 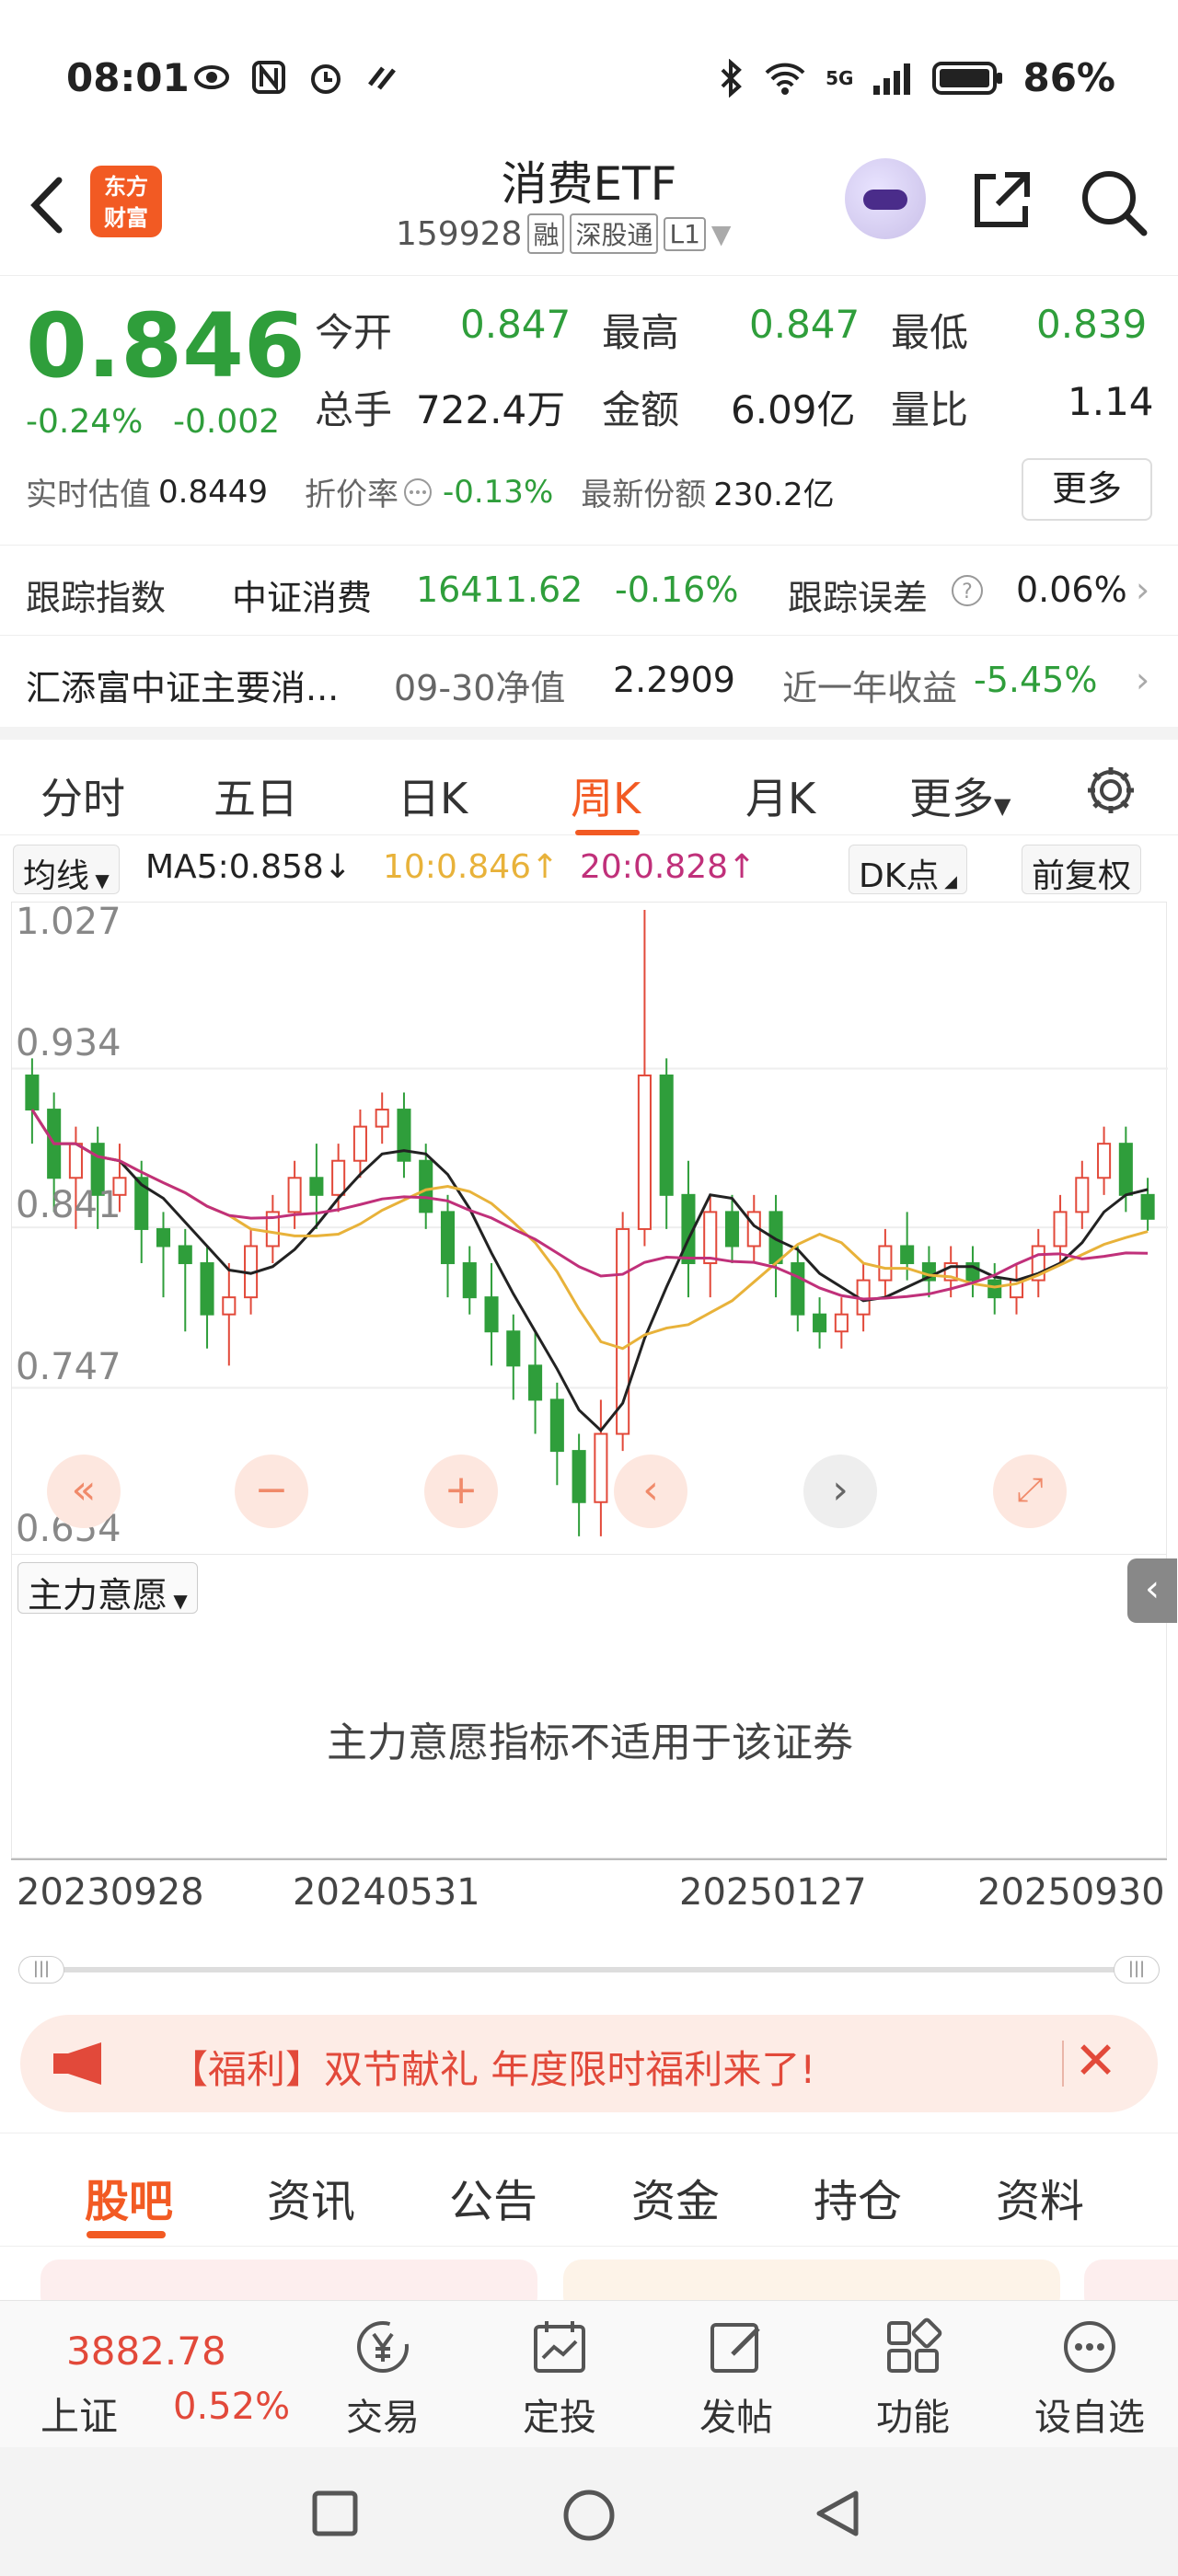 I want to click on ma-selector: 均线 ▼, so click(x=66, y=870).